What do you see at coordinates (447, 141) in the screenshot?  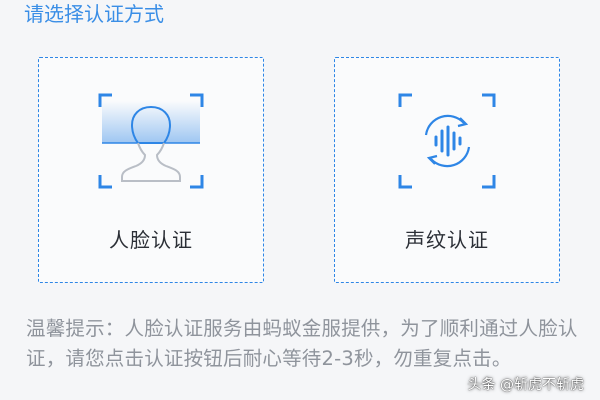 I see `voiceprint-icon` at bounding box center [447, 141].